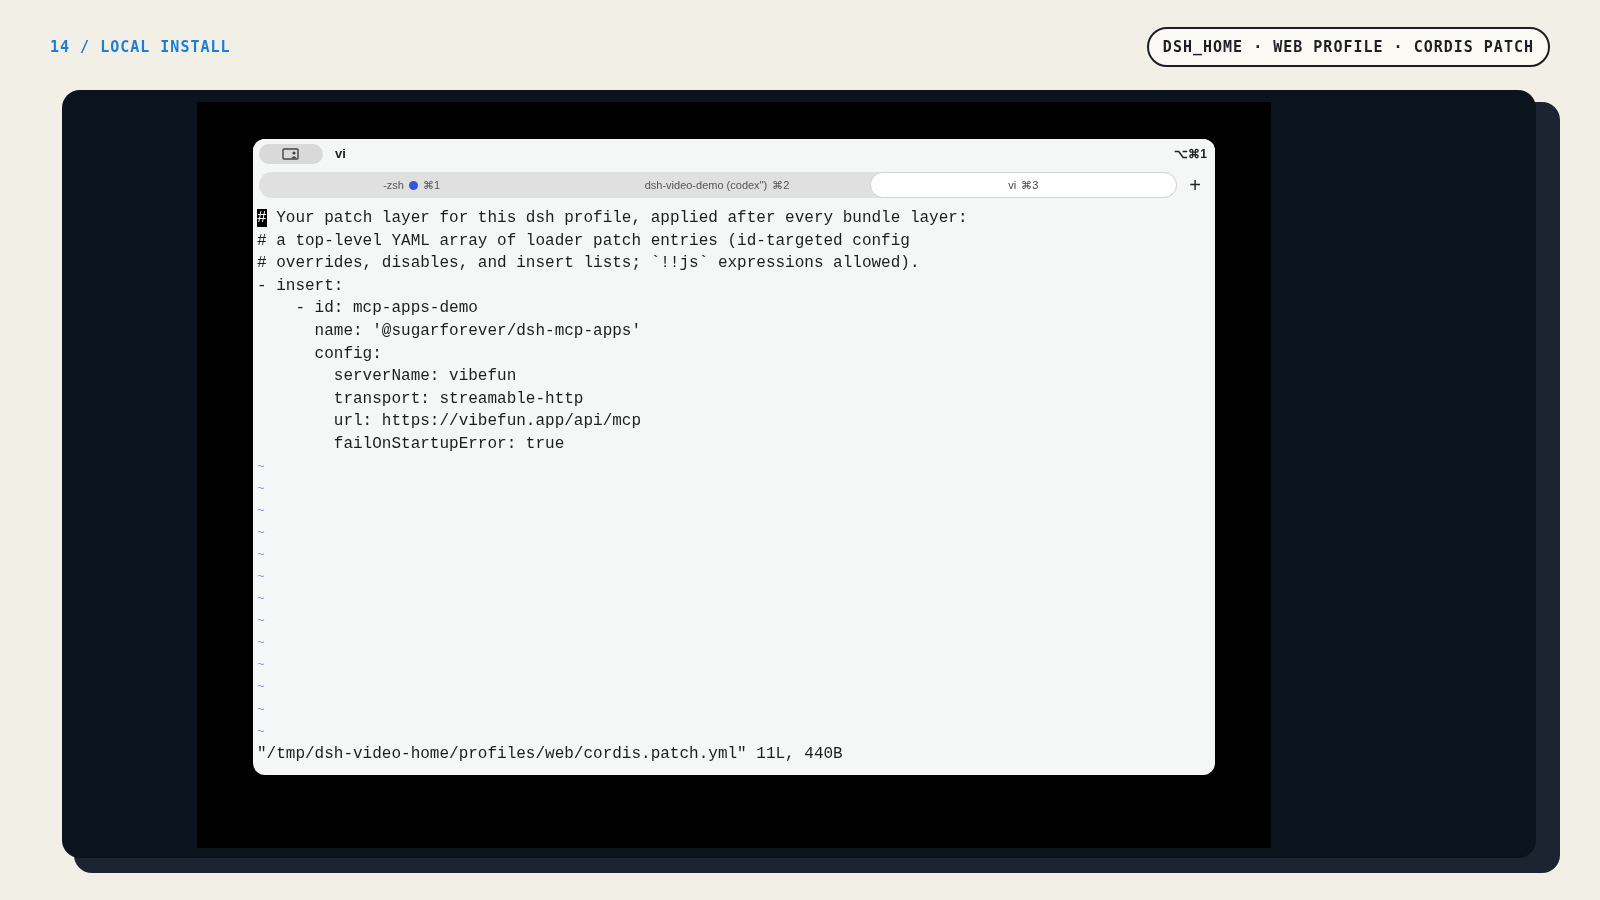 The height and width of the screenshot is (900, 1600). Describe the element at coordinates (1195, 185) in the screenshot. I see `new-tab-button: +` at that location.